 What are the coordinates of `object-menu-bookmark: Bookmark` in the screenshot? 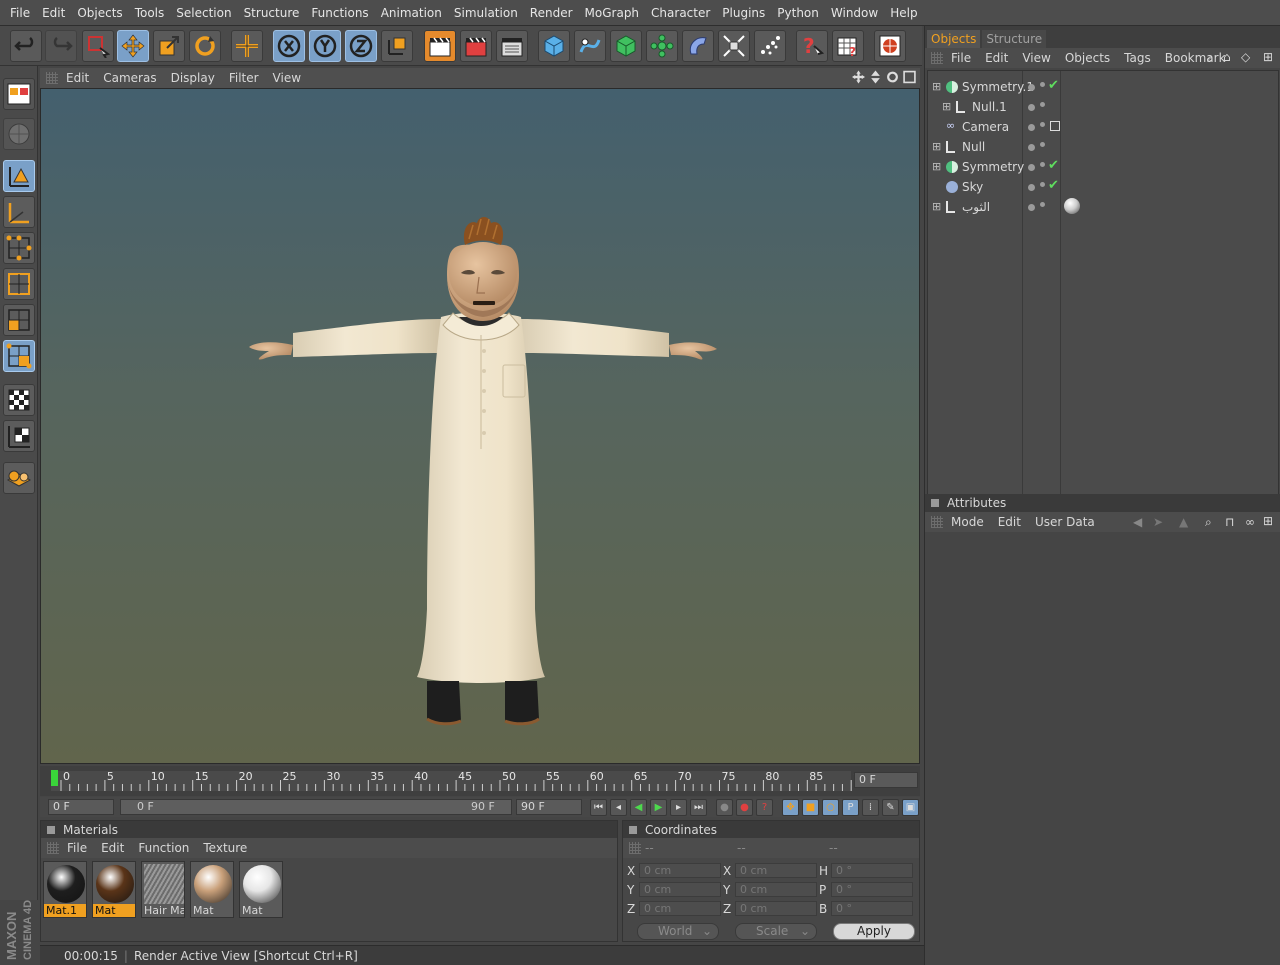 It's located at (1195, 58).